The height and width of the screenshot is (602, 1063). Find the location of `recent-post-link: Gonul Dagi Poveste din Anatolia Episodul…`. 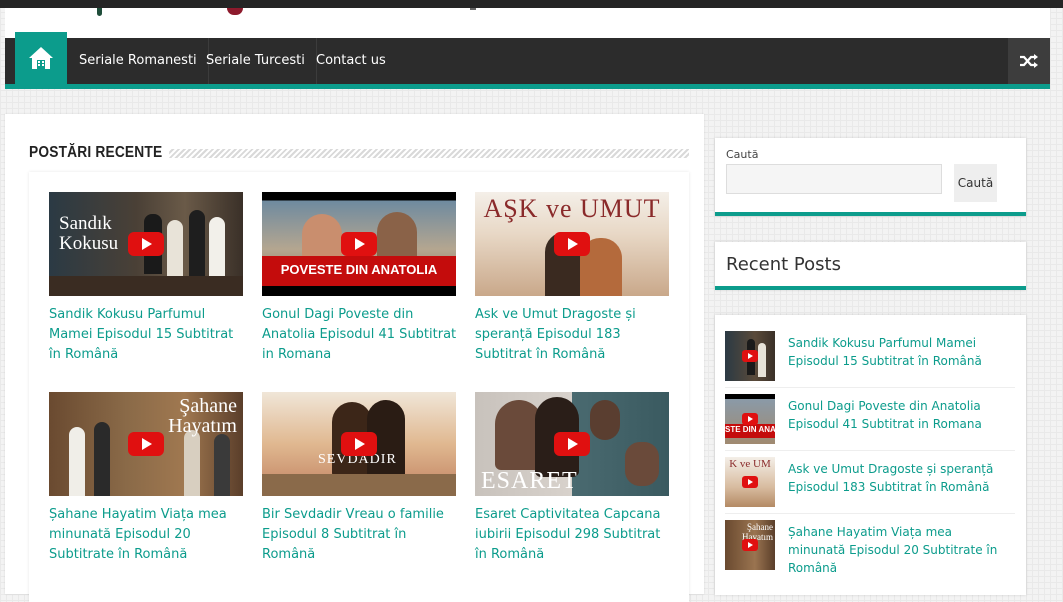

recent-post-link: Gonul Dagi Poveste din Anatolia Episodul… is located at coordinates (900, 415).